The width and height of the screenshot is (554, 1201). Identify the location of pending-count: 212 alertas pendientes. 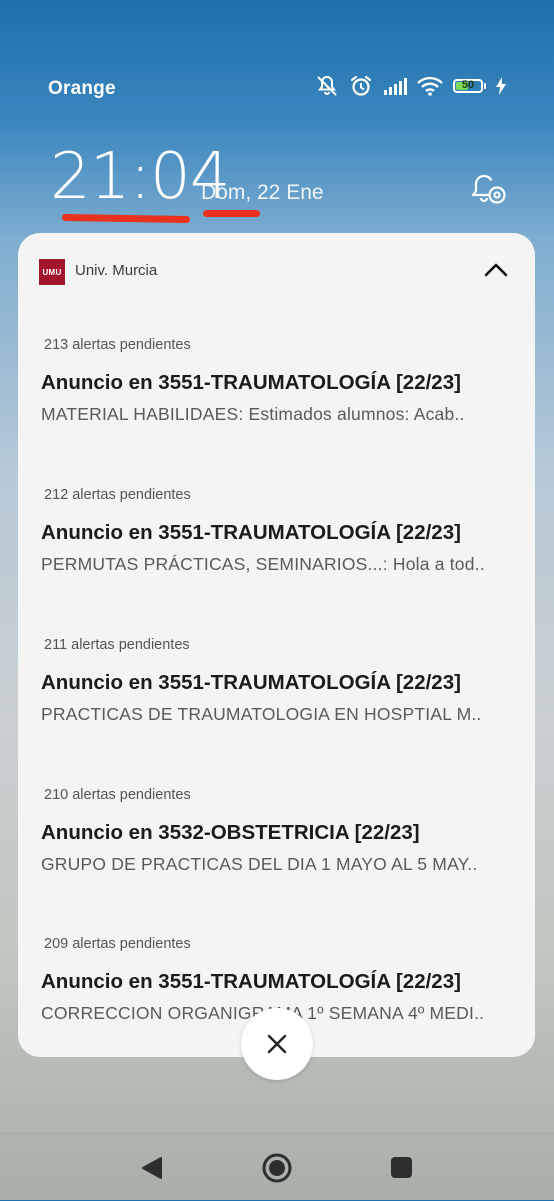
(117, 495).